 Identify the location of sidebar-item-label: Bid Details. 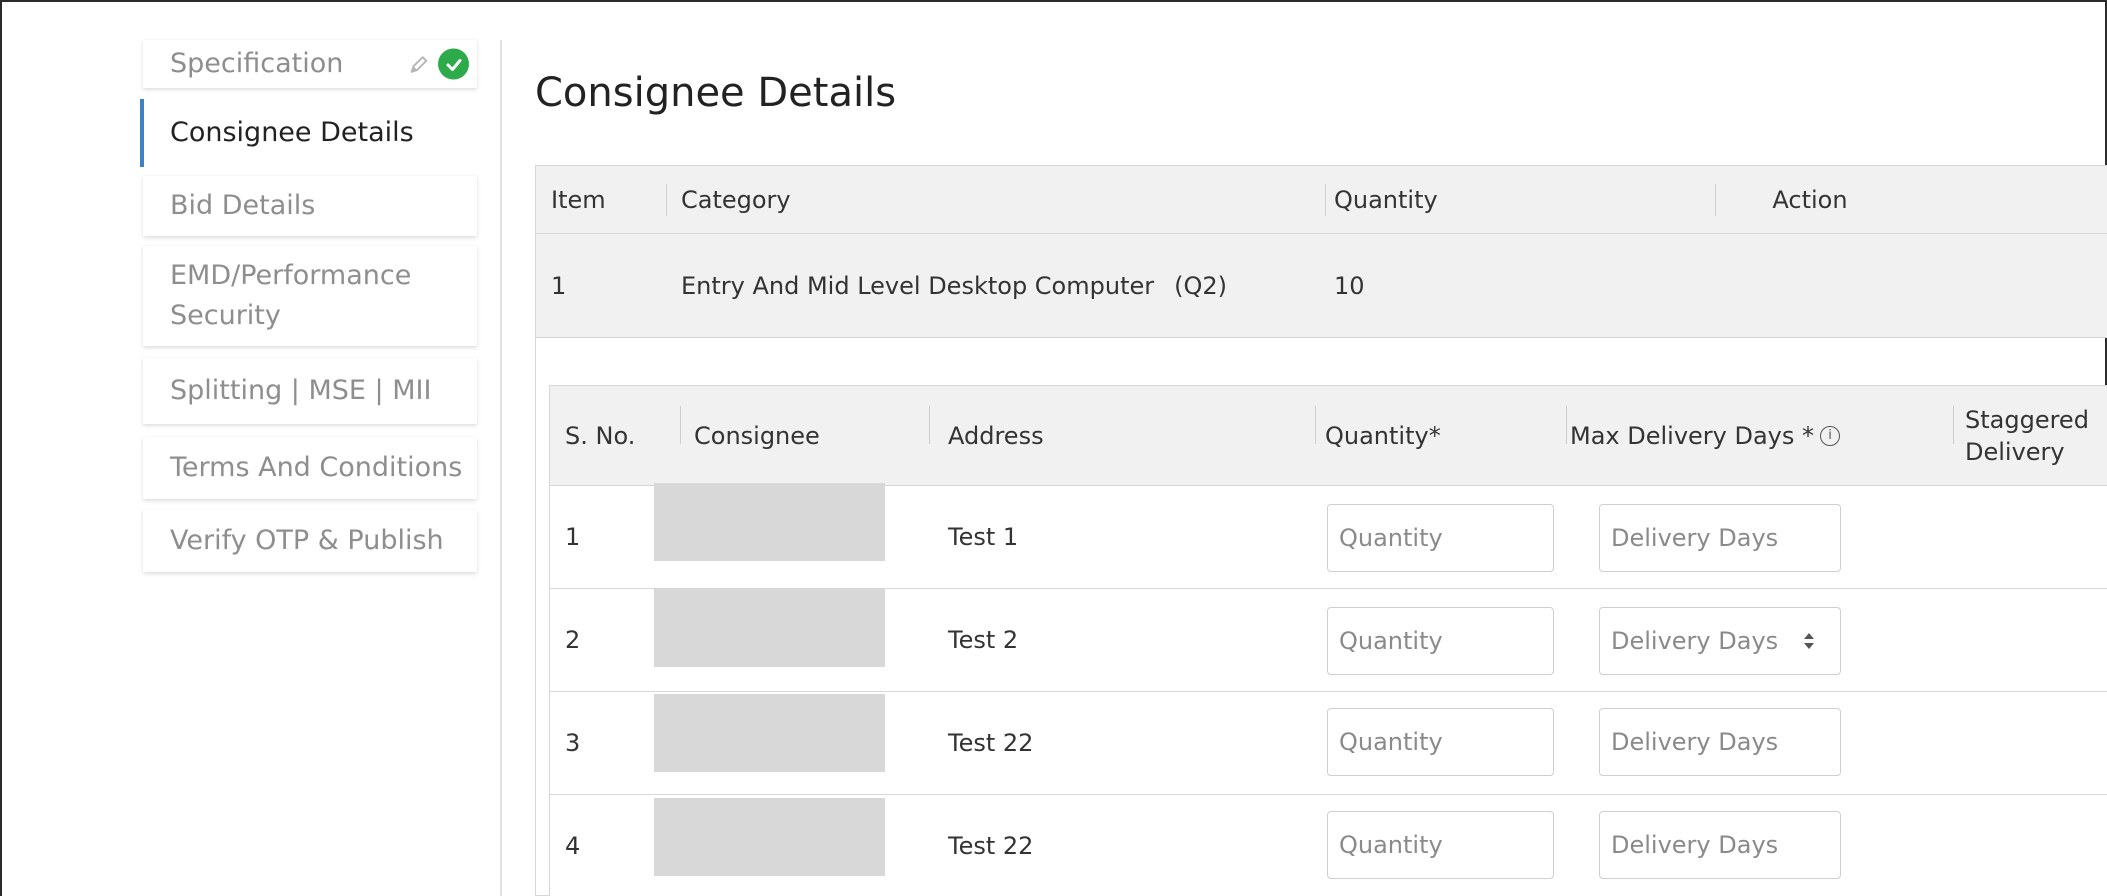
(243, 205).